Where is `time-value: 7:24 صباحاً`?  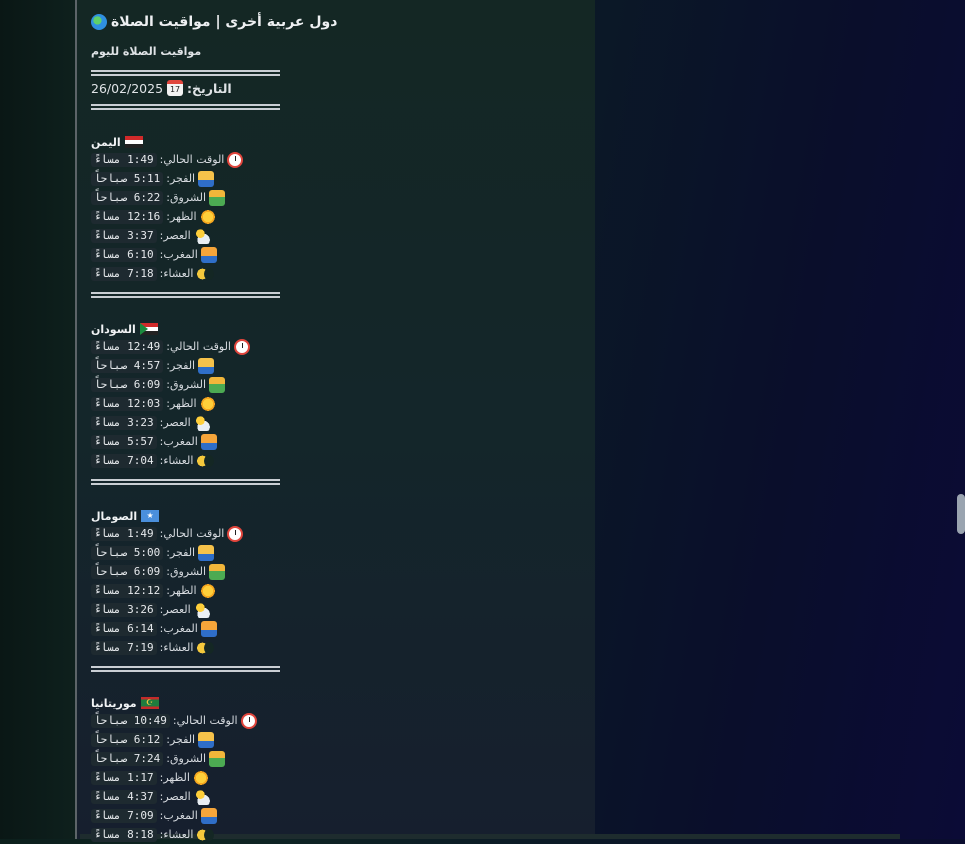
time-value: 7:24 صباحاً is located at coordinates (127, 758).